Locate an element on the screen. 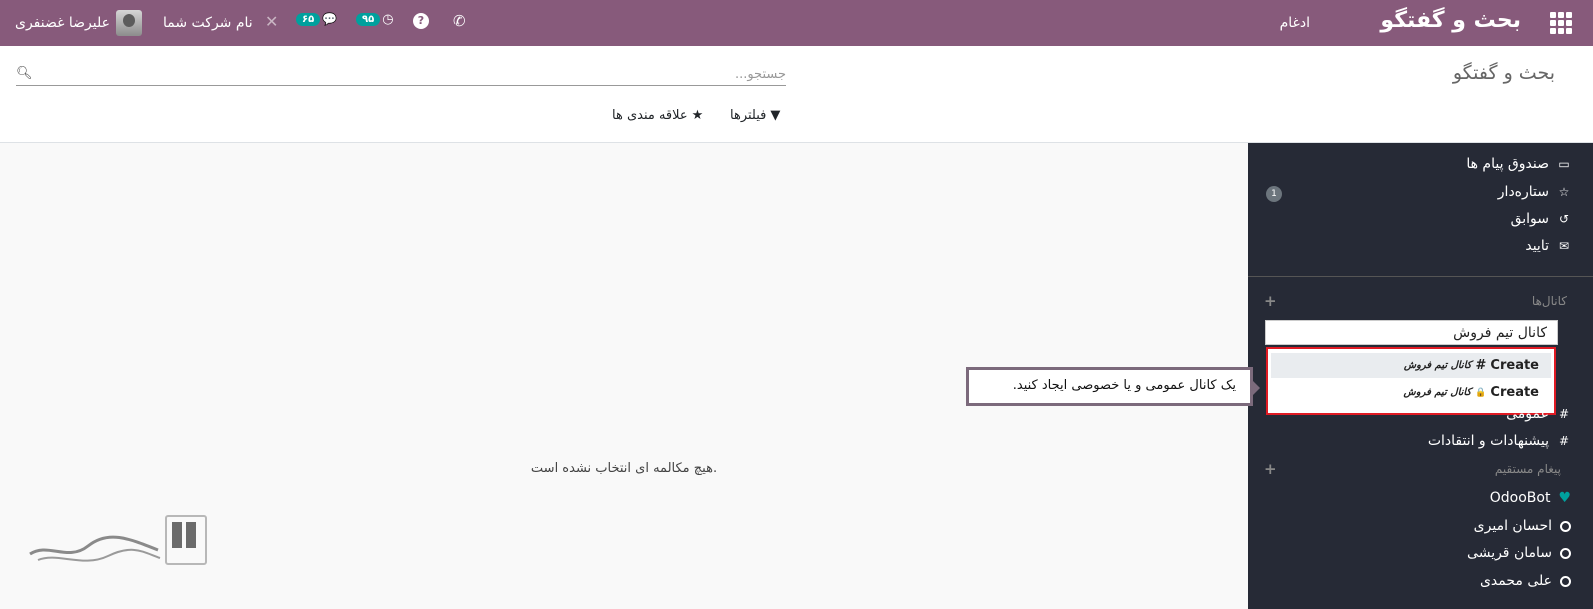  channels-category-title: کانال‌ها is located at coordinates (1549, 301).